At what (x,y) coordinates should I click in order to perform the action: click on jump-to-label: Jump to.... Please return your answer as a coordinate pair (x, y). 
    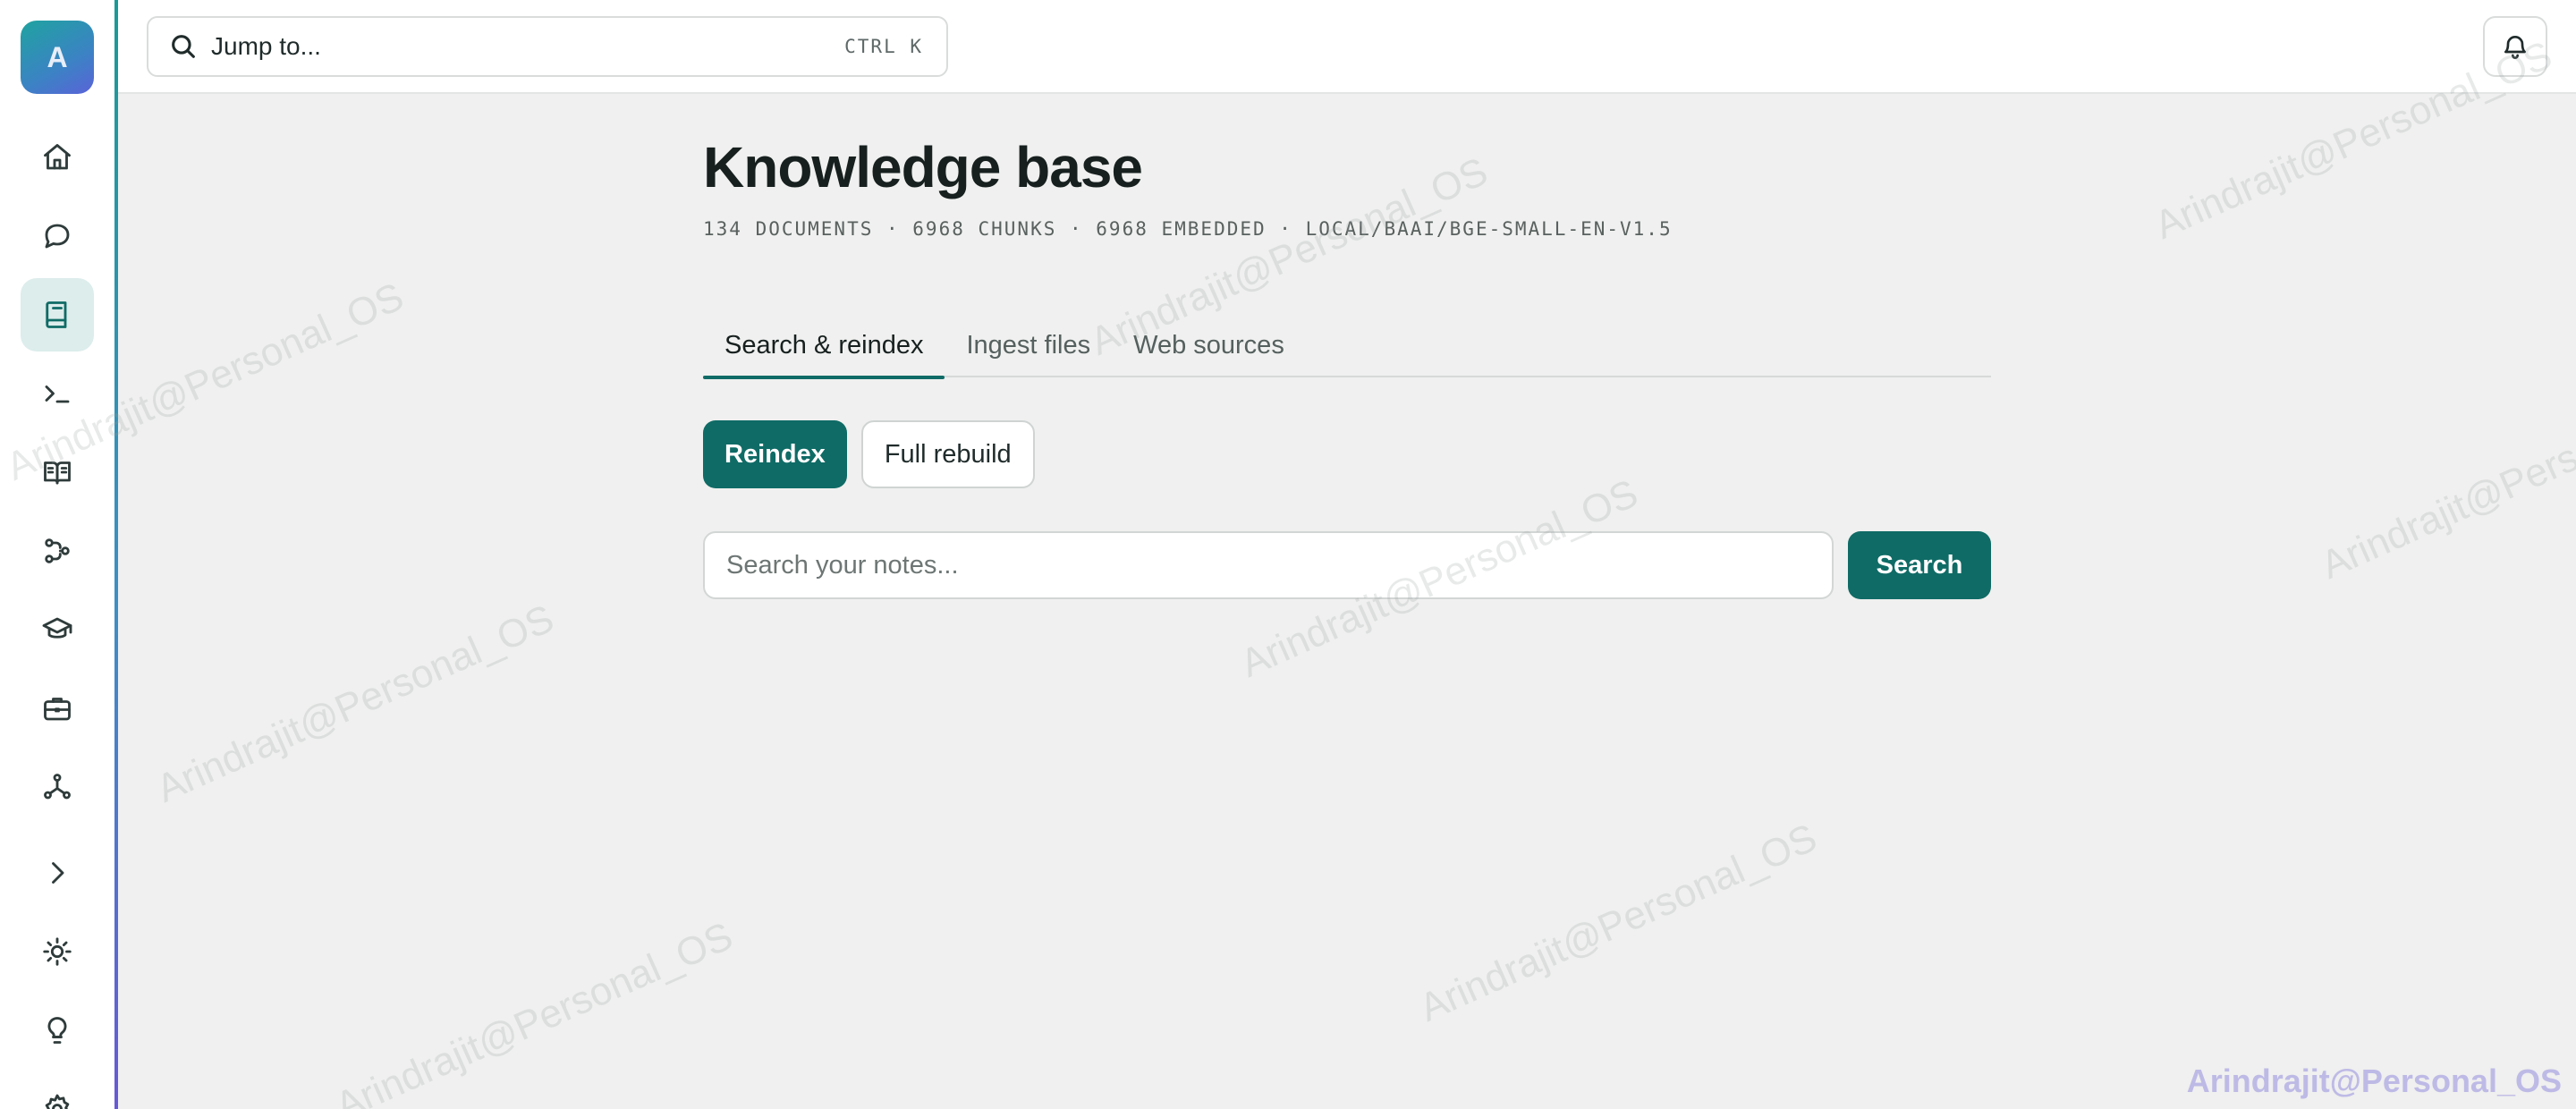
    Looking at the image, I should click on (266, 46).